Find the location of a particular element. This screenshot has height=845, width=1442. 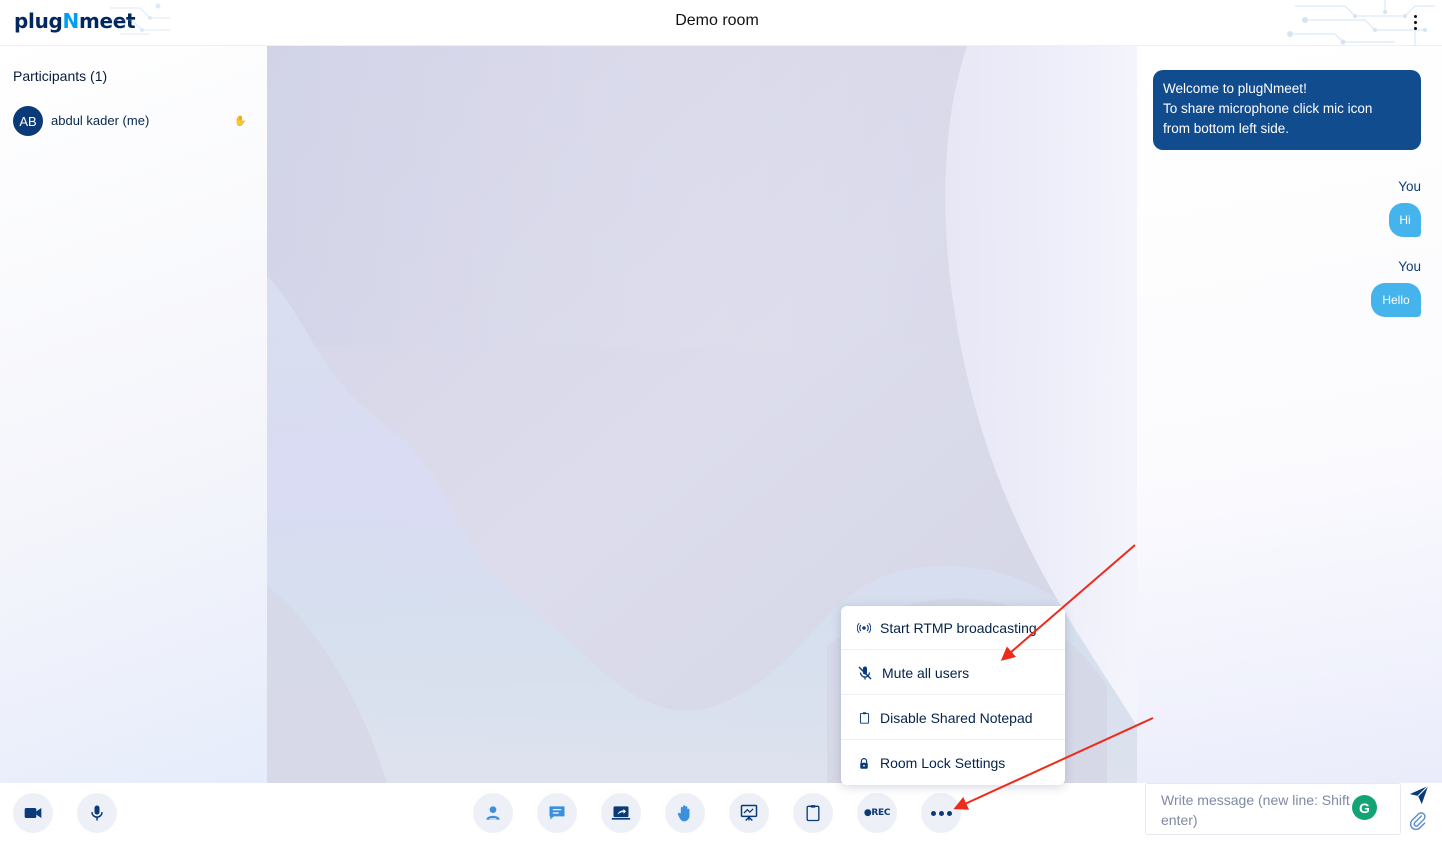

more-options-button is located at coordinates (941, 813).